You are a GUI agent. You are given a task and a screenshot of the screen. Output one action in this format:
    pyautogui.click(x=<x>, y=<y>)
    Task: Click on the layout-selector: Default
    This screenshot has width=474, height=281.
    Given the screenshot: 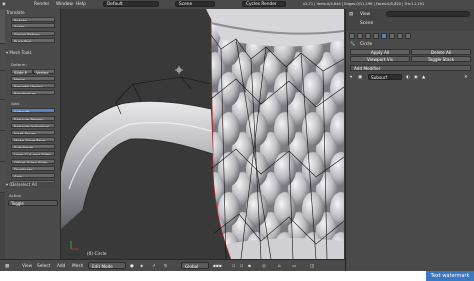 What is the action you would take?
    pyautogui.click(x=131, y=4)
    